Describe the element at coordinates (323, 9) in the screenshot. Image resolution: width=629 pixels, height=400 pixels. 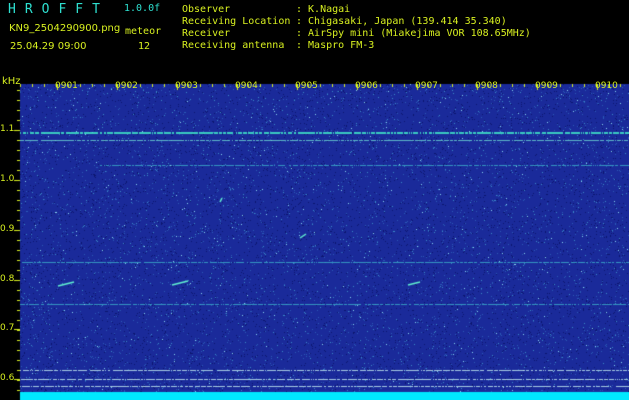
I see `observer-value: : K.Nagai` at that location.